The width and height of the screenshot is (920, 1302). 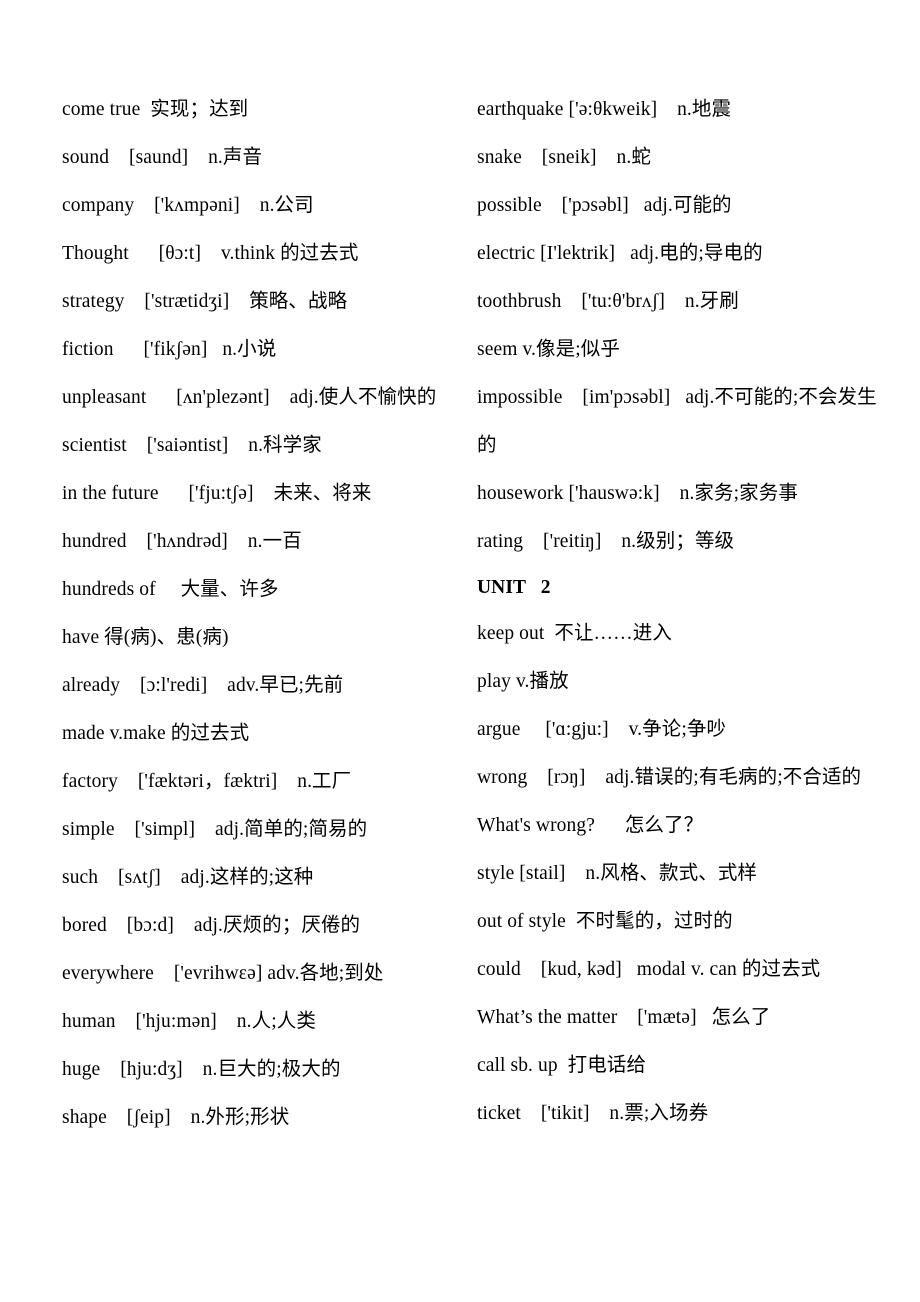 I want to click on vocabulary-entry: What's wrong? 怎么了？, so click(x=590, y=825).